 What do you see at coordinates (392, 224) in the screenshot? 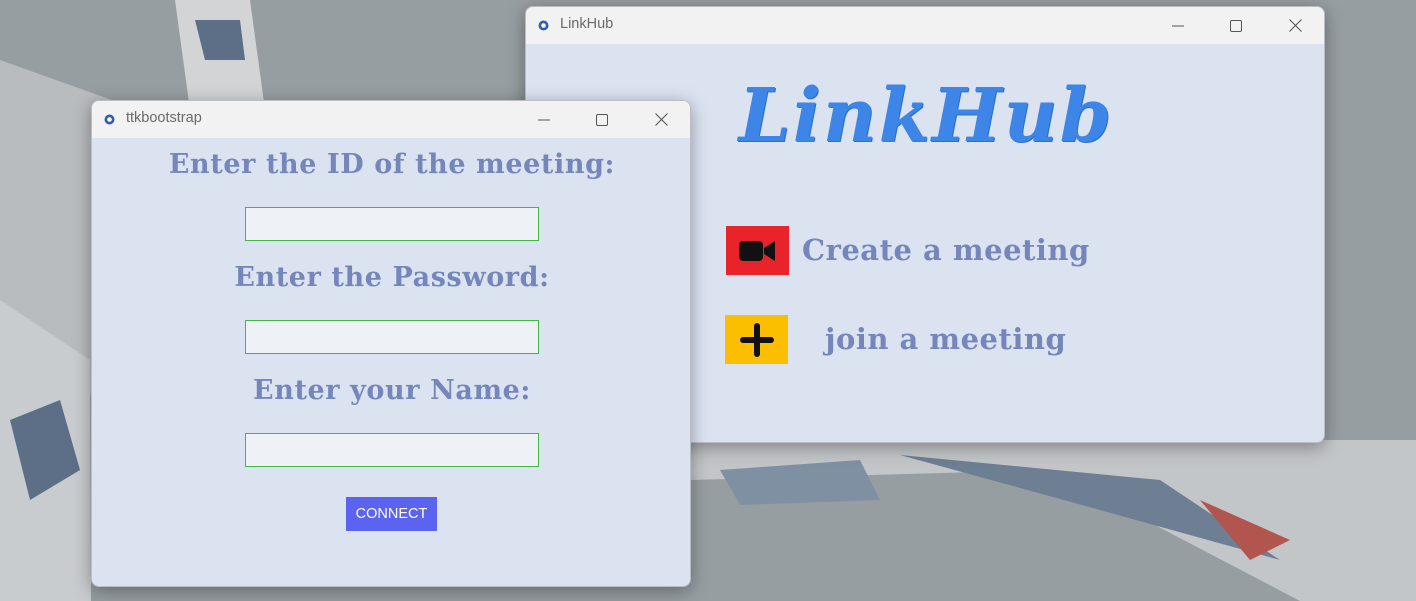
I see `meeting-id-input` at bounding box center [392, 224].